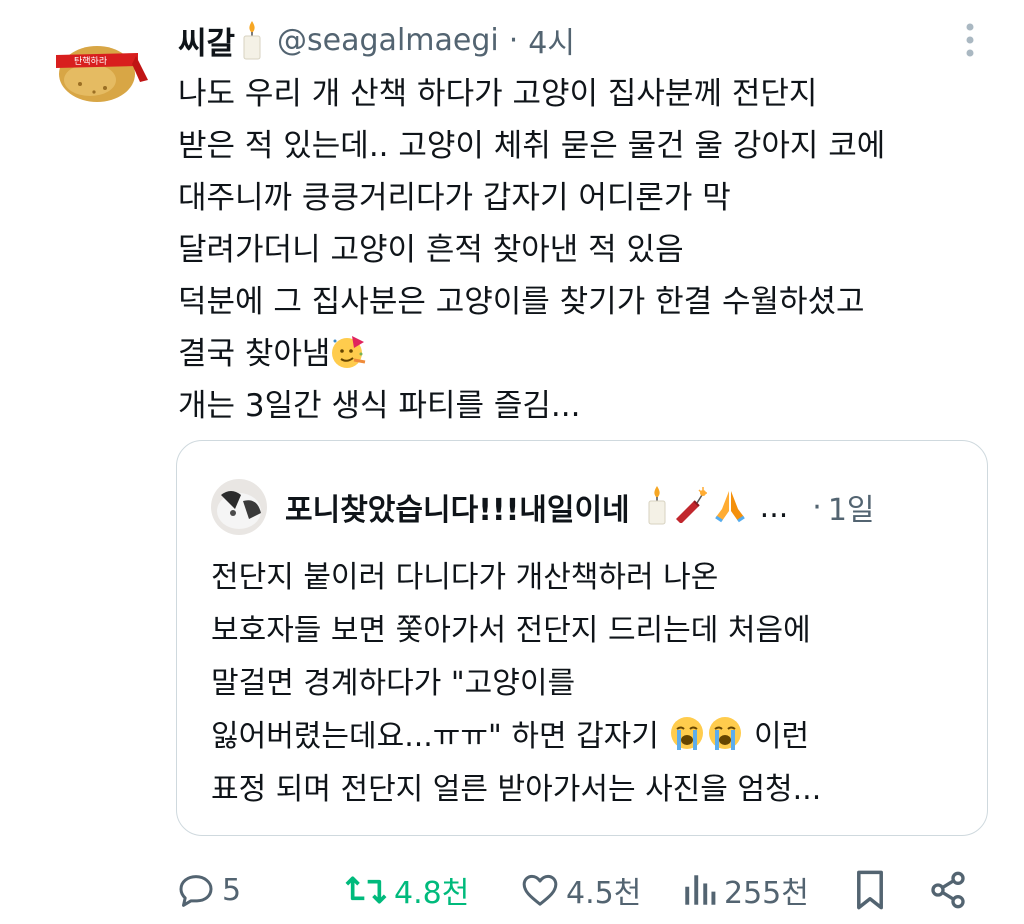 This screenshot has width=1024, height=924. Describe the element at coordinates (196, 891) in the screenshot. I see `reply-icon` at that location.